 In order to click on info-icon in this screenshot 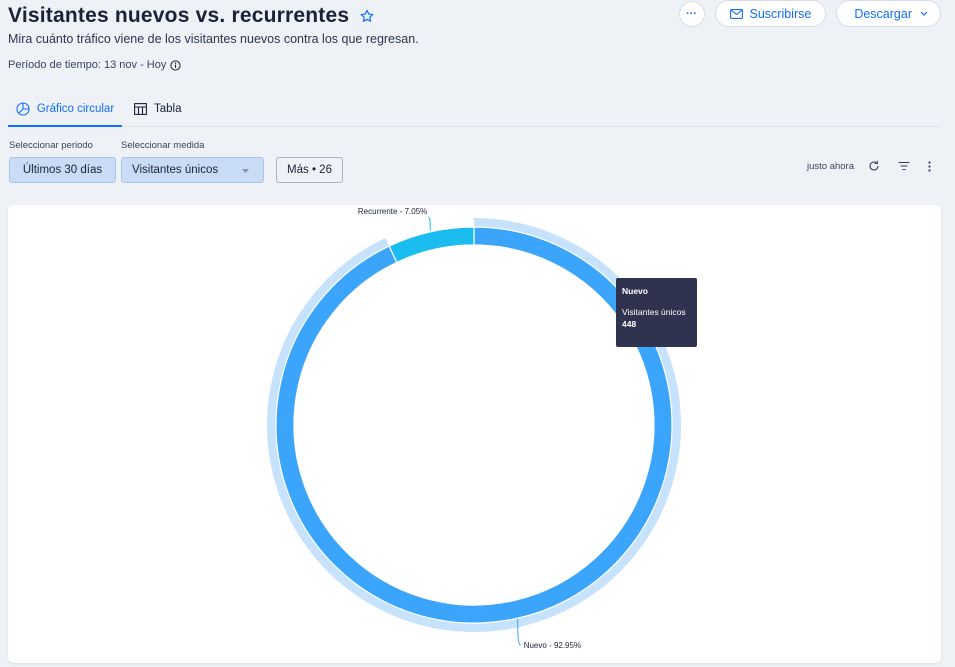, I will do `click(175, 65)`.